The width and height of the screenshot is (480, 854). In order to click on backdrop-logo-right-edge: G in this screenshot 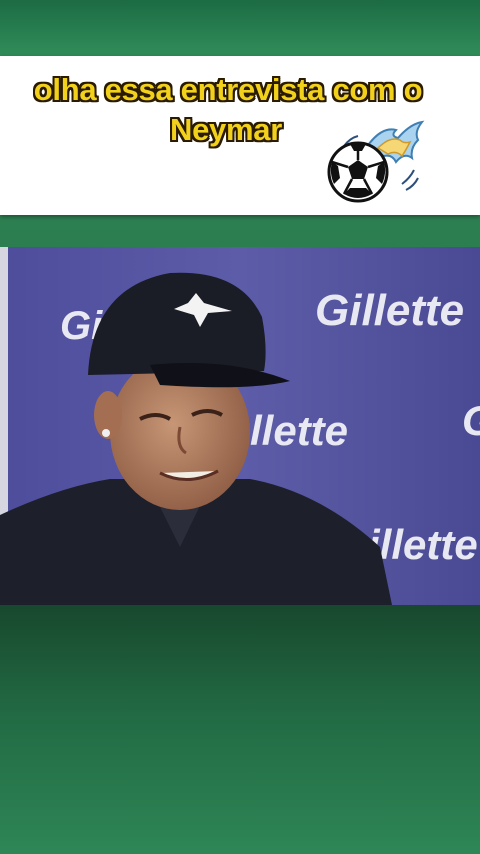, I will do `click(471, 420)`.